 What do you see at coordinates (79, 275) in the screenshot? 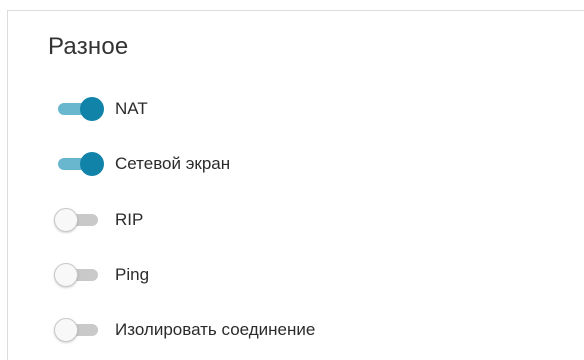
I see `ping-toggle` at bounding box center [79, 275].